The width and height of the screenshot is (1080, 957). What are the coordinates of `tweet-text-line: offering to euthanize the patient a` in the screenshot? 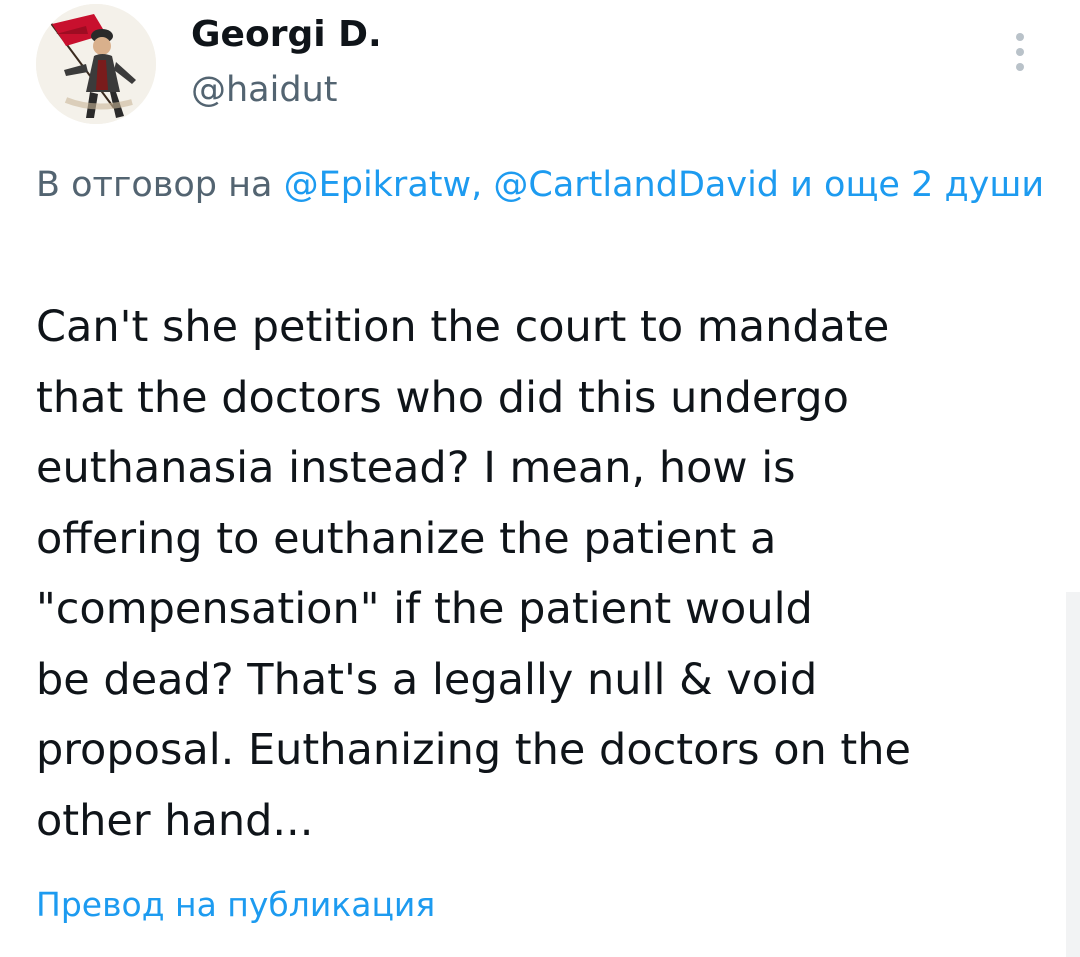 It's located at (406, 538).